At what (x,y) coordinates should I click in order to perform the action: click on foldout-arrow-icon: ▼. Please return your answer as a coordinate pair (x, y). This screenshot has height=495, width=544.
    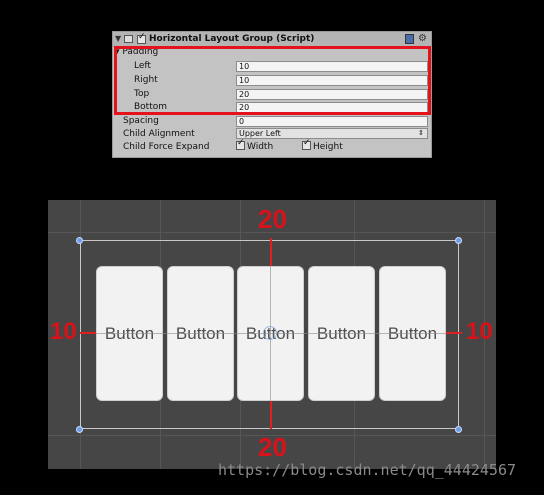
    Looking at the image, I should click on (118, 38).